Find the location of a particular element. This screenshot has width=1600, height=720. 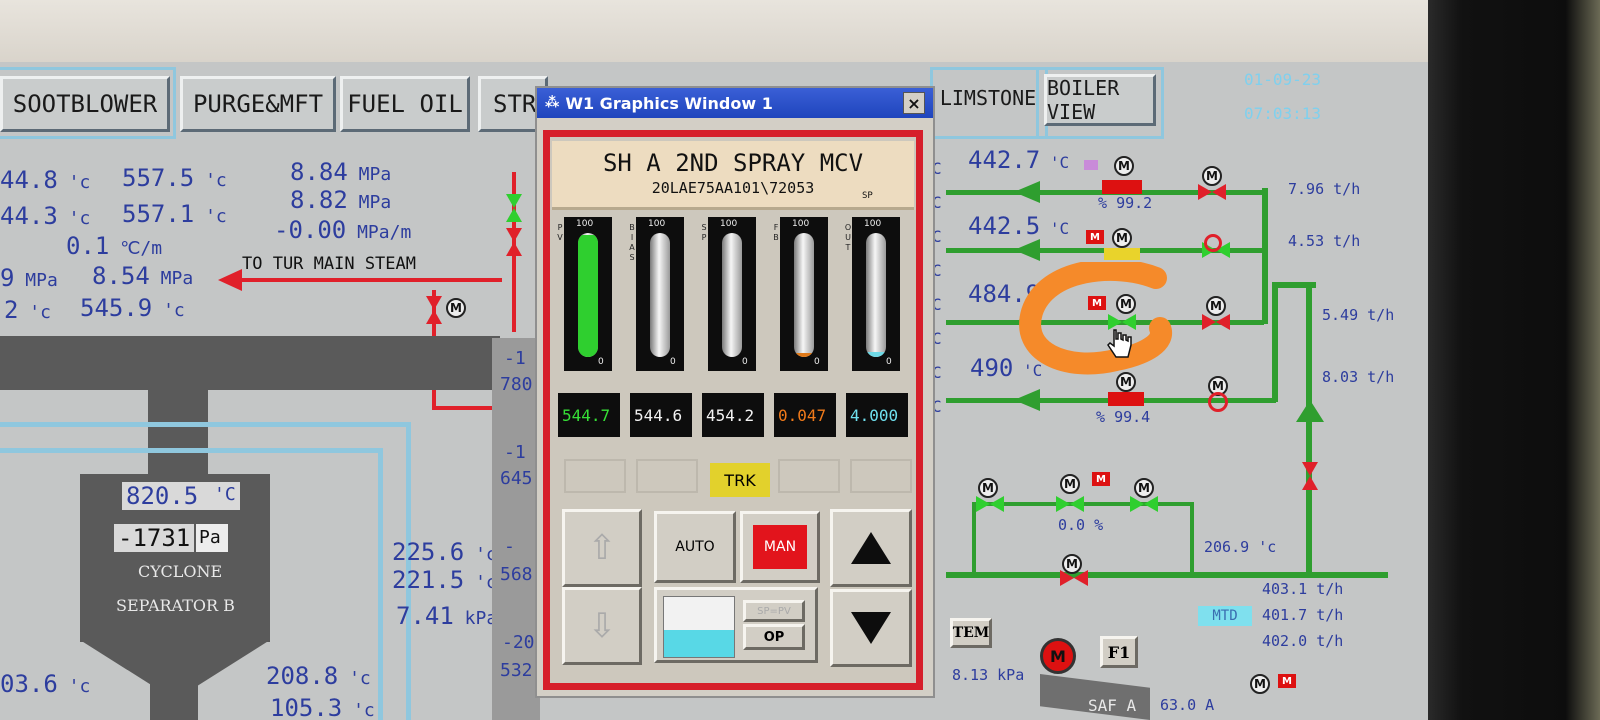

value-readout: 0.047 is located at coordinates (805, 415).